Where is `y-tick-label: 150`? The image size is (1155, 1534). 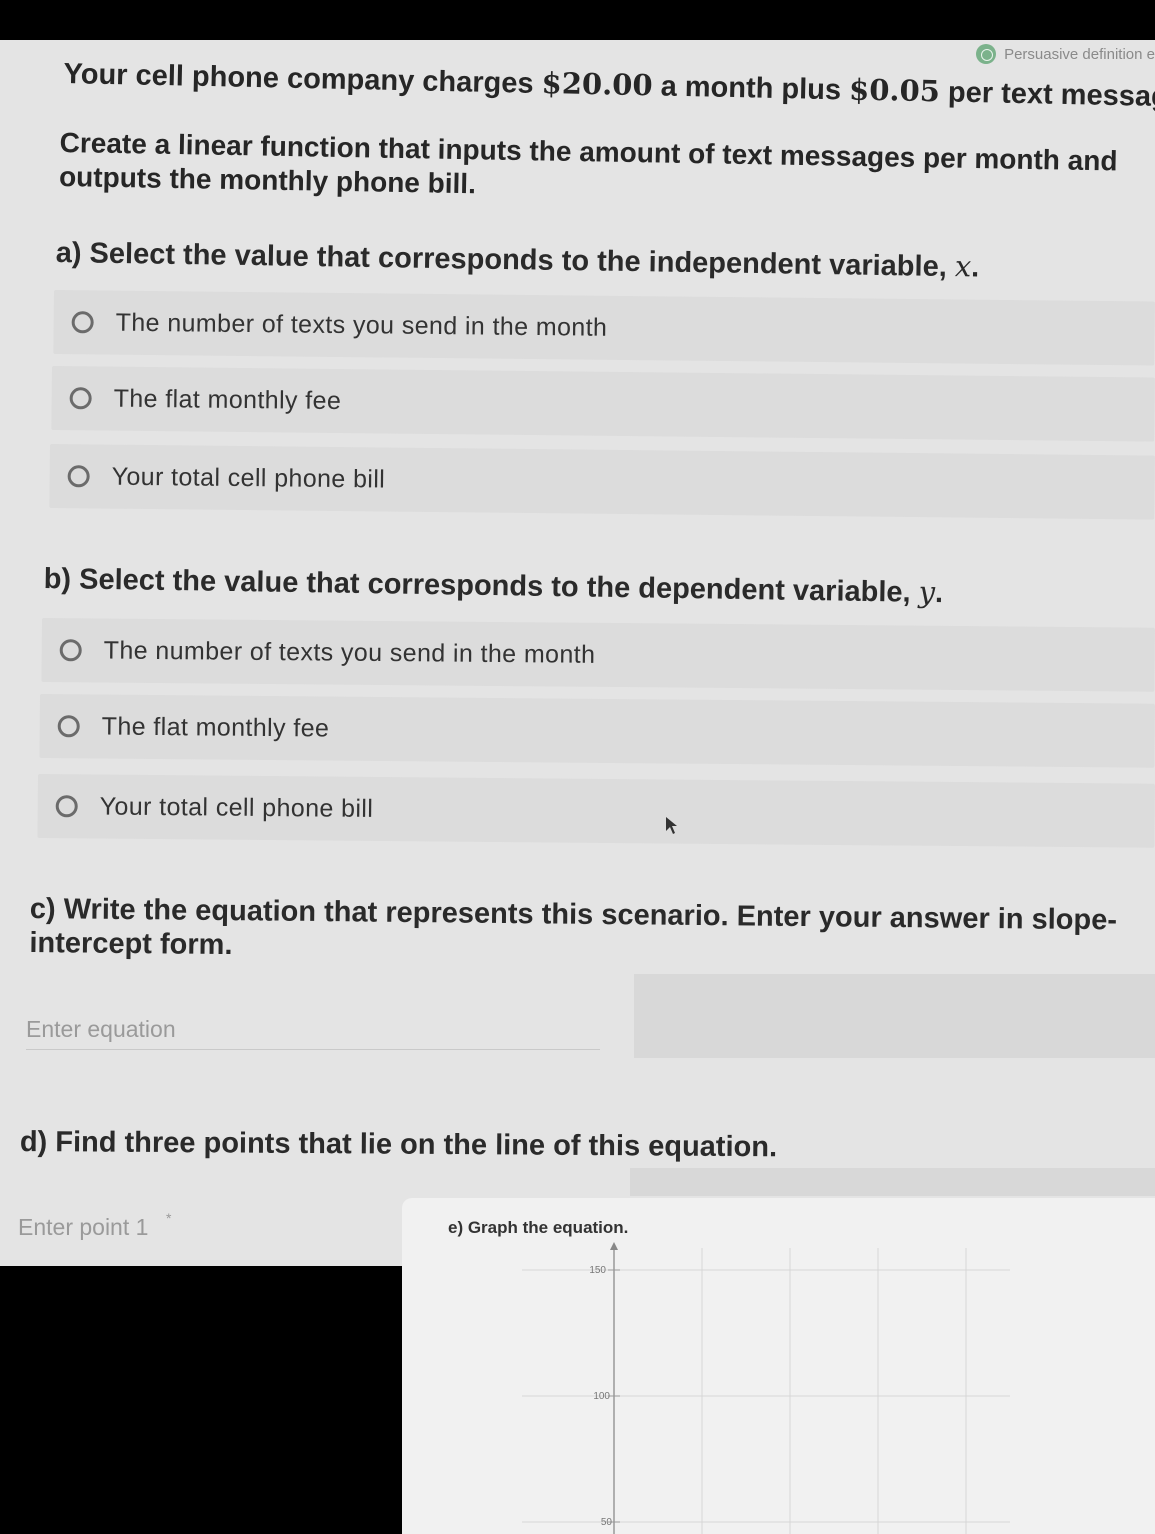 y-tick-label: 150 is located at coordinates (597, 1270).